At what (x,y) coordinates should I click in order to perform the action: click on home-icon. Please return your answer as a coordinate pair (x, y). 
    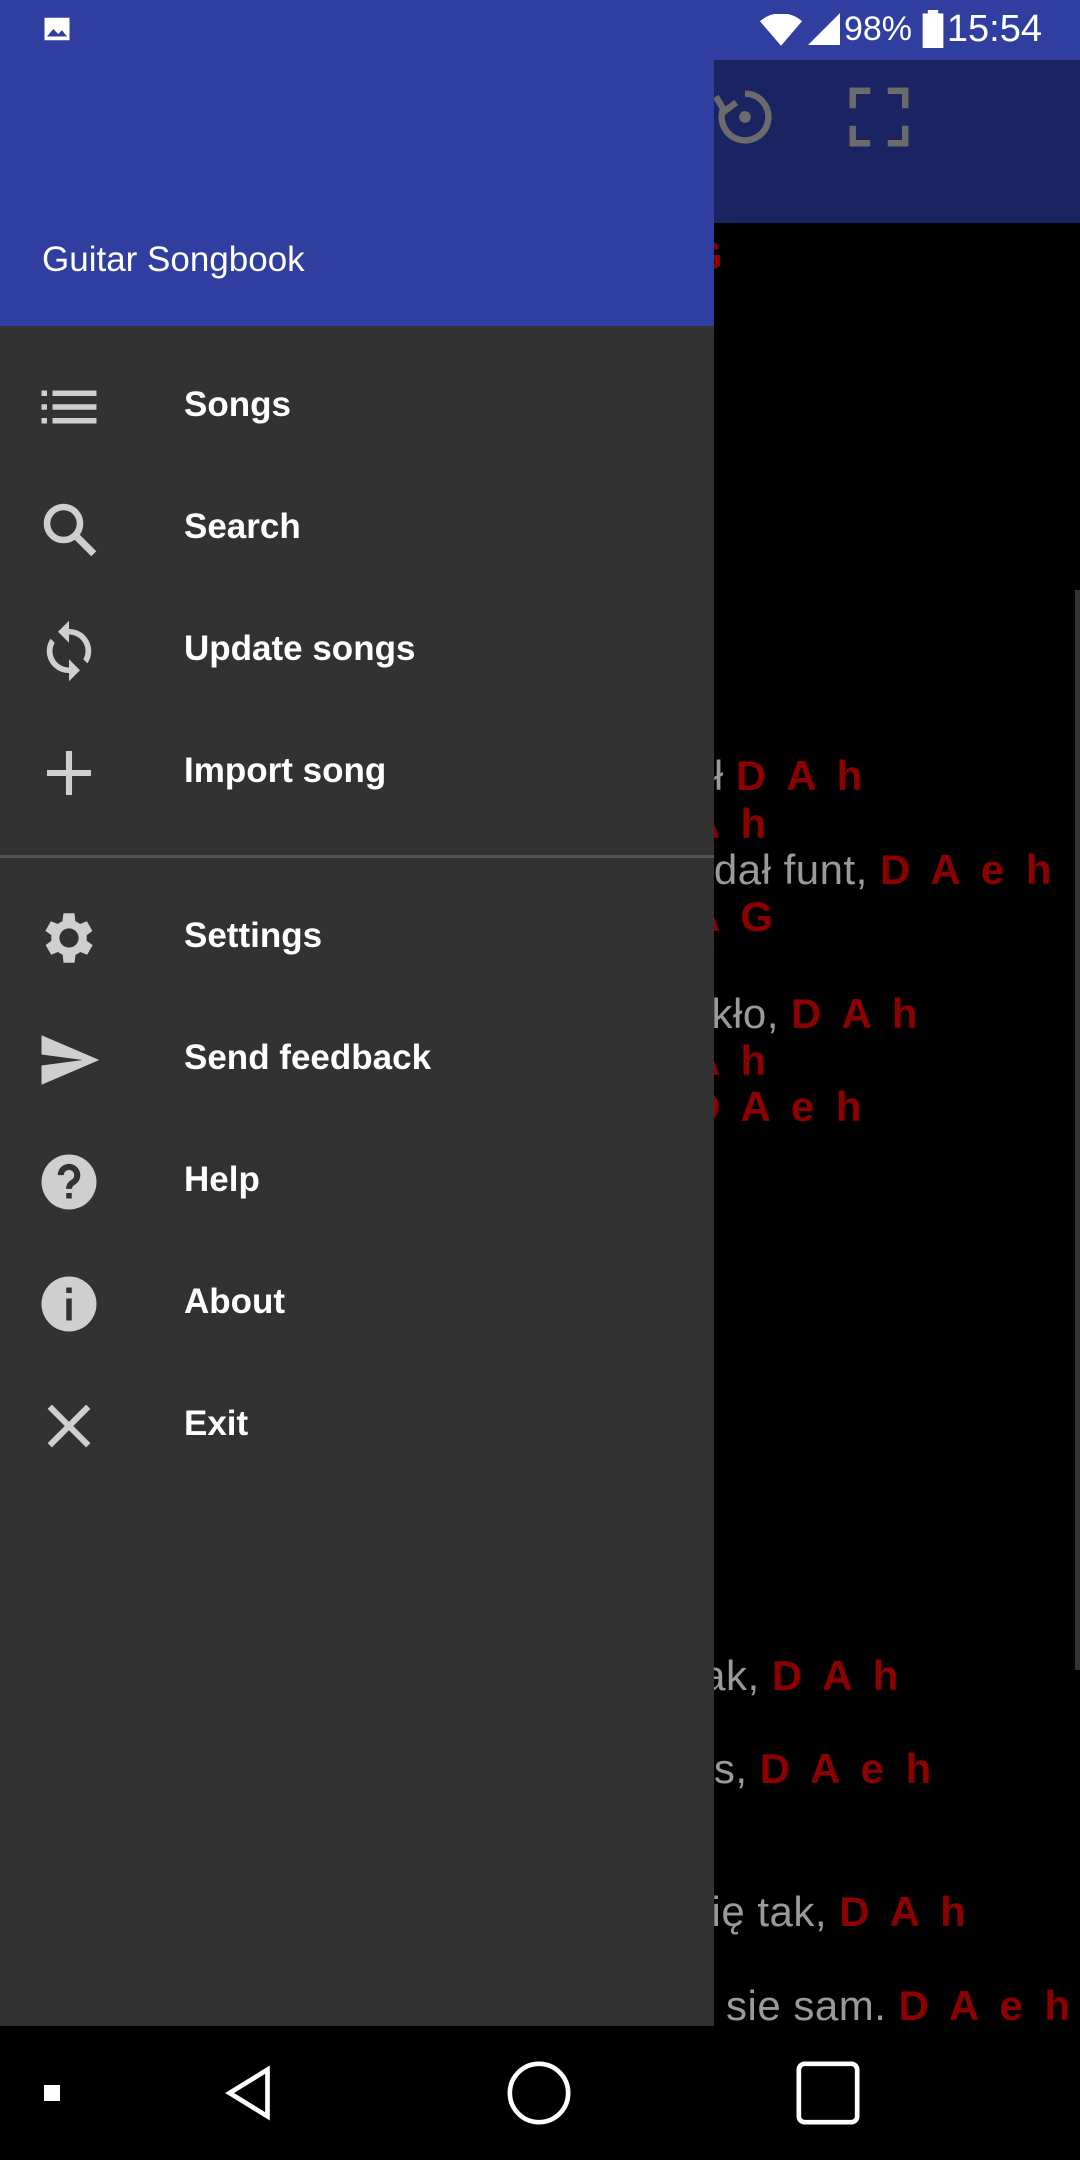
    Looking at the image, I should click on (539, 2093).